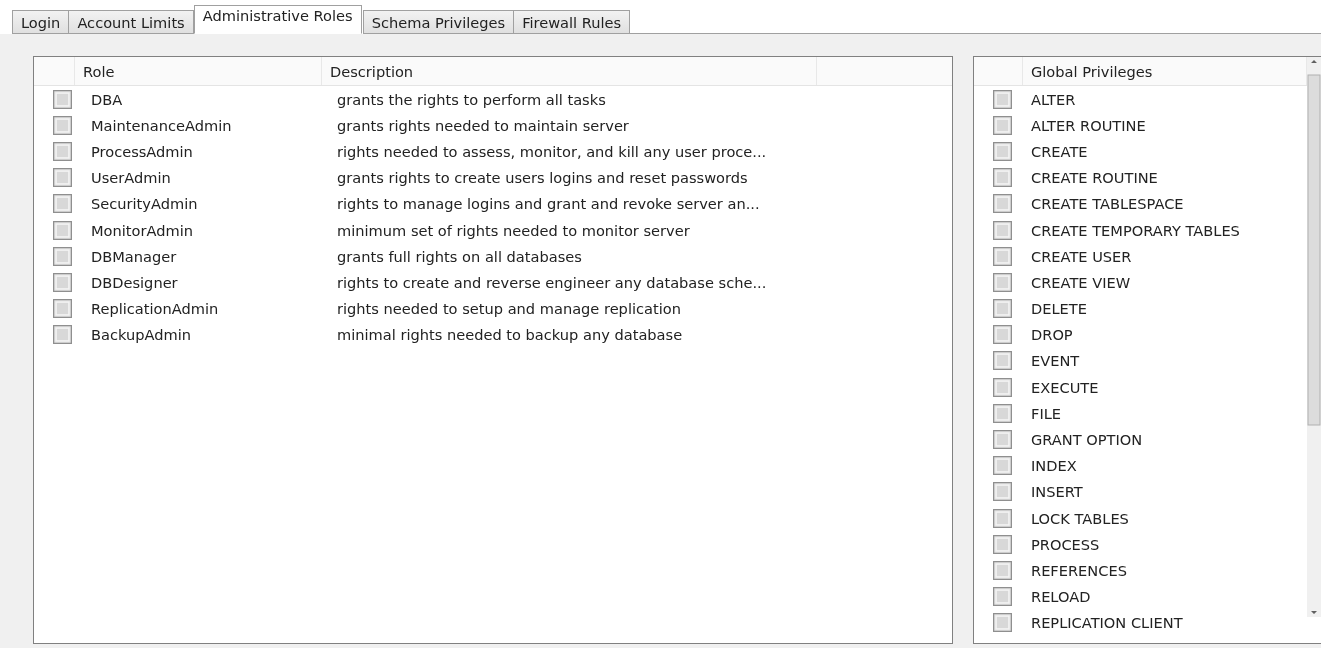 The height and width of the screenshot is (648, 1321). Describe the element at coordinates (1065, 544) in the screenshot. I see `table-cell: PROCESS` at that location.